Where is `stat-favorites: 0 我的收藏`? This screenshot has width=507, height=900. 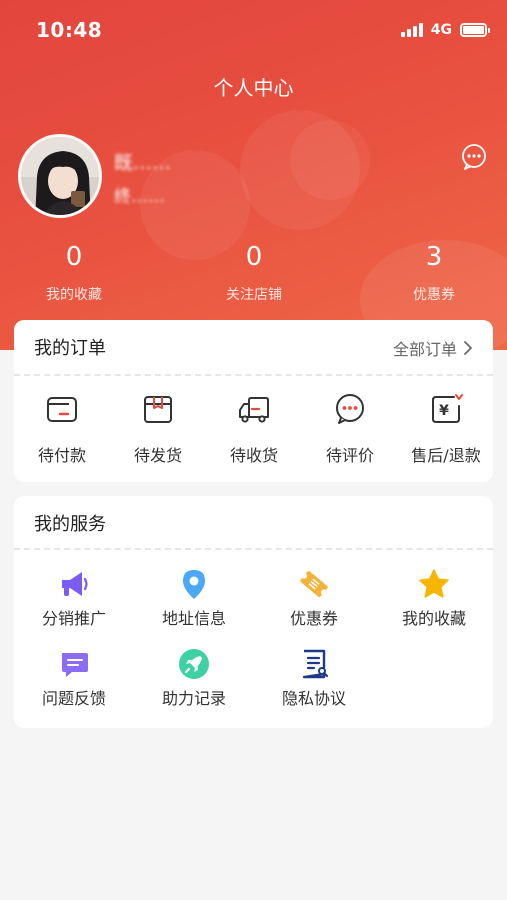 stat-favorites: 0 我的收藏 is located at coordinates (74, 272).